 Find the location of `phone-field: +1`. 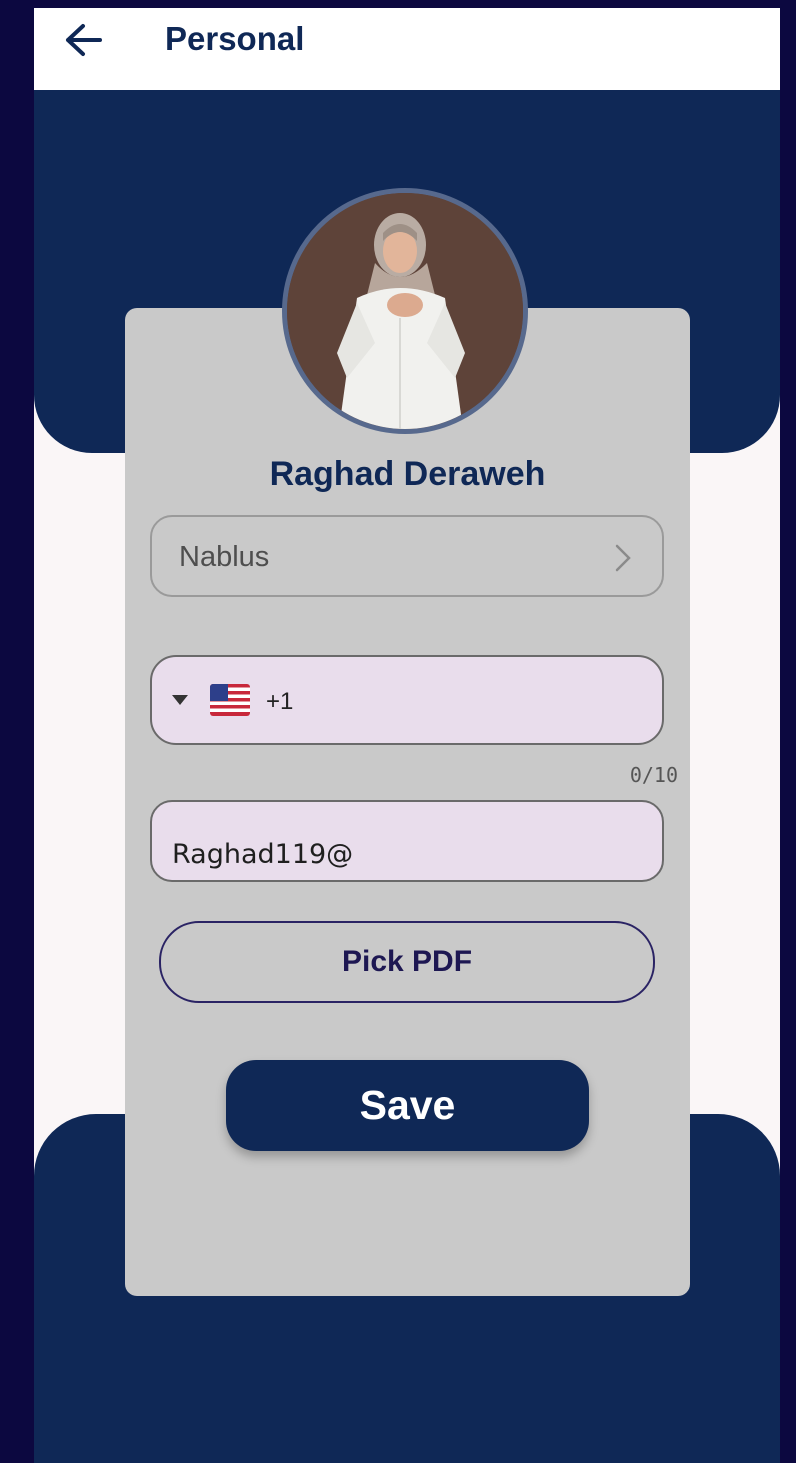

phone-field: +1 is located at coordinates (407, 700).